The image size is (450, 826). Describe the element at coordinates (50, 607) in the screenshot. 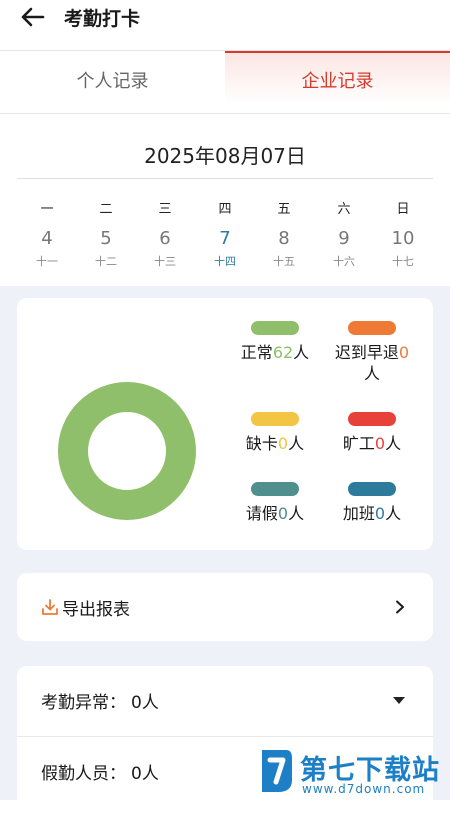

I see `download-icon` at that location.